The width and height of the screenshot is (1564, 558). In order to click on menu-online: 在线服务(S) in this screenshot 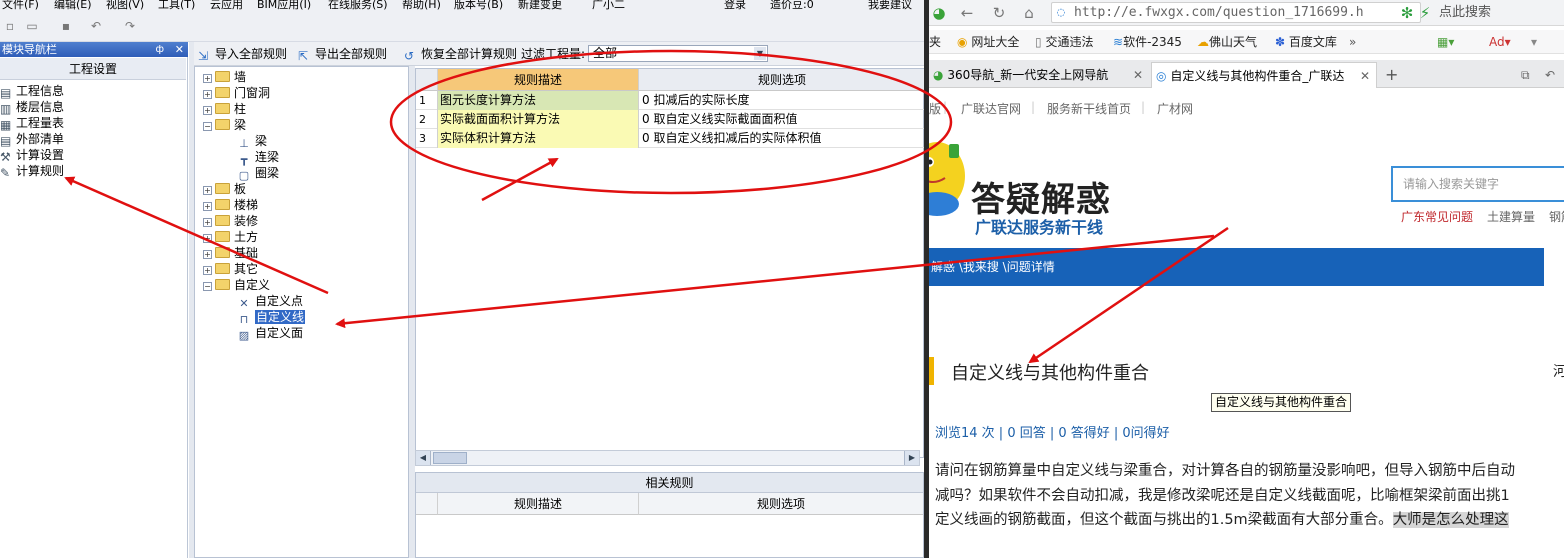, I will do `click(358, 6)`.